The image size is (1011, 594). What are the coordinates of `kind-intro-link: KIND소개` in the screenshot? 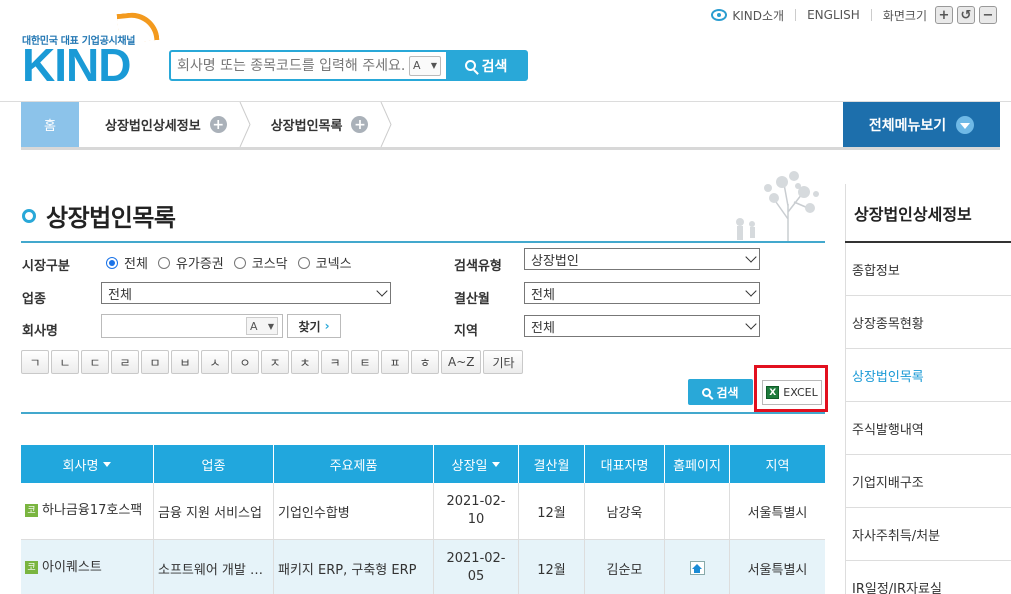 It's located at (747, 15).